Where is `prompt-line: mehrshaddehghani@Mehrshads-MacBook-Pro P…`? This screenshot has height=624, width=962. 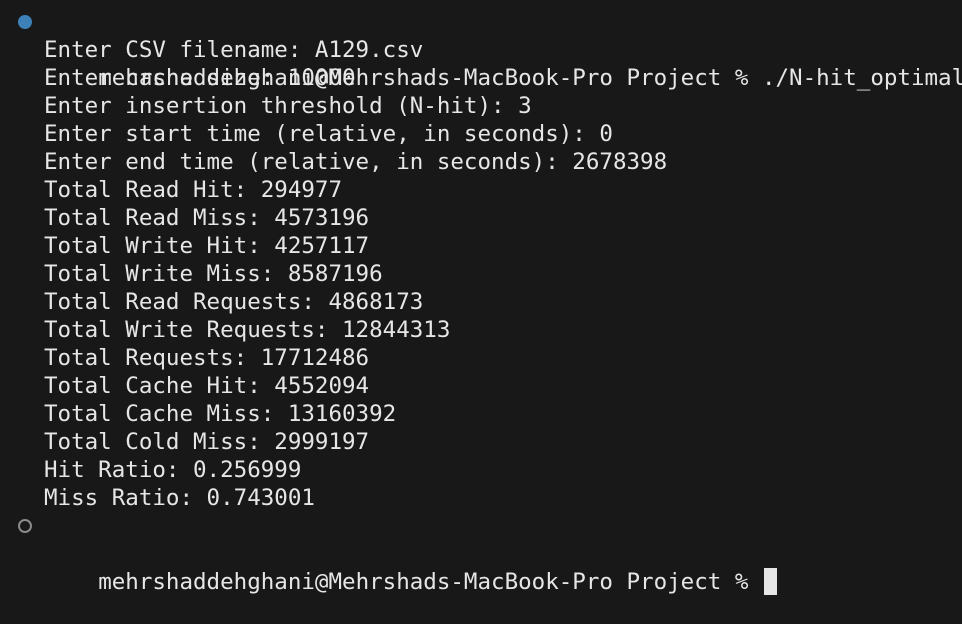 prompt-line: mehrshaddehghani@Mehrshads-MacBook-Pro P… is located at coordinates (481, 553).